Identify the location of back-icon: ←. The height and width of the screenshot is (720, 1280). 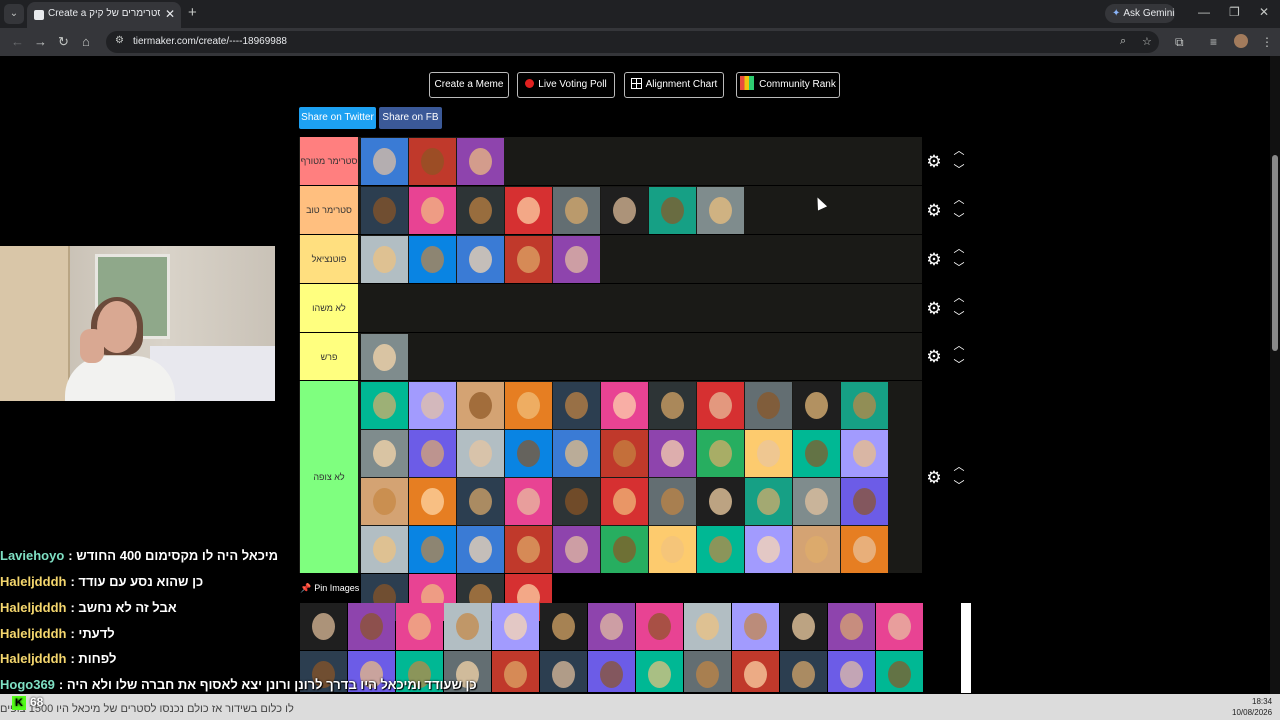
(17, 41).